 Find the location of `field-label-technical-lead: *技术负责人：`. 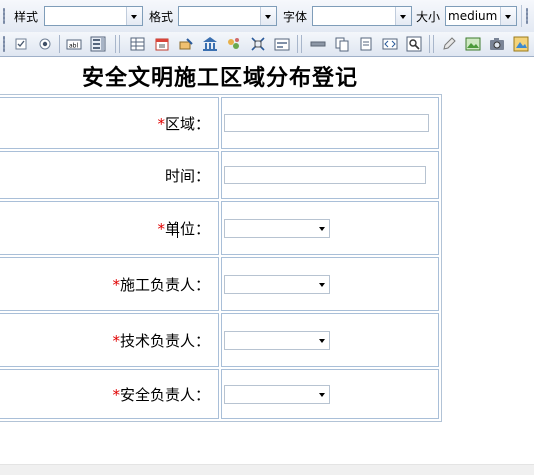

field-label-technical-lead: *技术负责人： is located at coordinates (109, 340).